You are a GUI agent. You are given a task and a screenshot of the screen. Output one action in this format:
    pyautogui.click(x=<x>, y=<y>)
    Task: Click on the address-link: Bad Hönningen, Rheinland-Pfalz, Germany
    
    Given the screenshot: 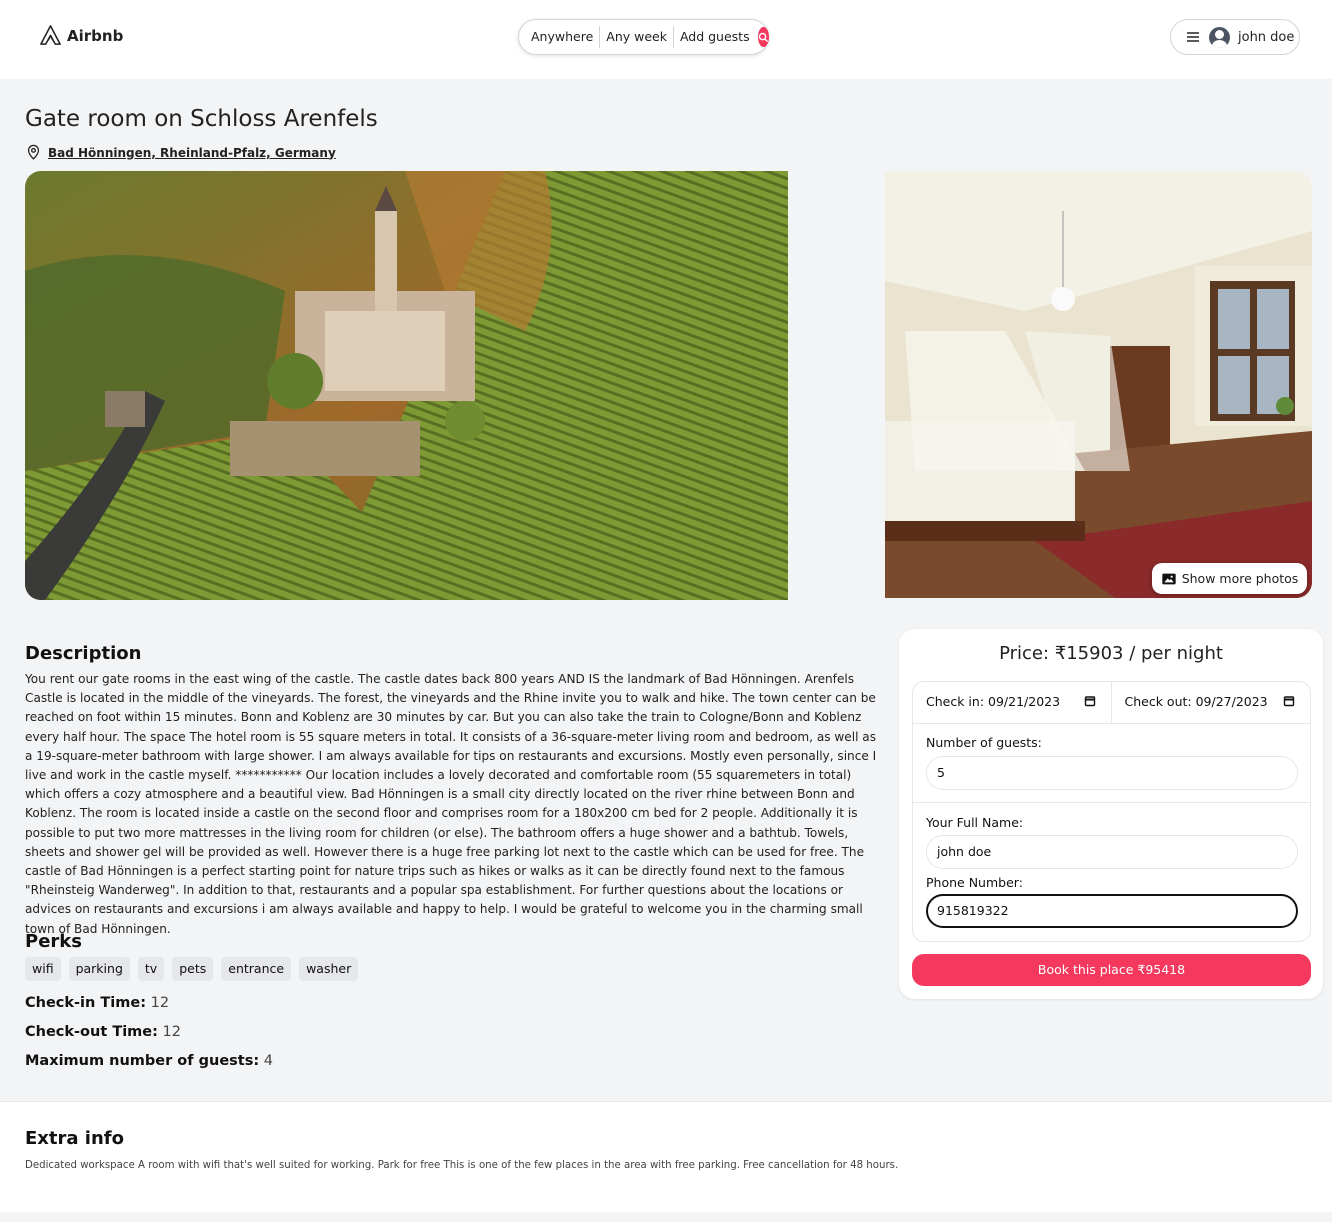 What is the action you would take?
    pyautogui.click(x=192, y=153)
    